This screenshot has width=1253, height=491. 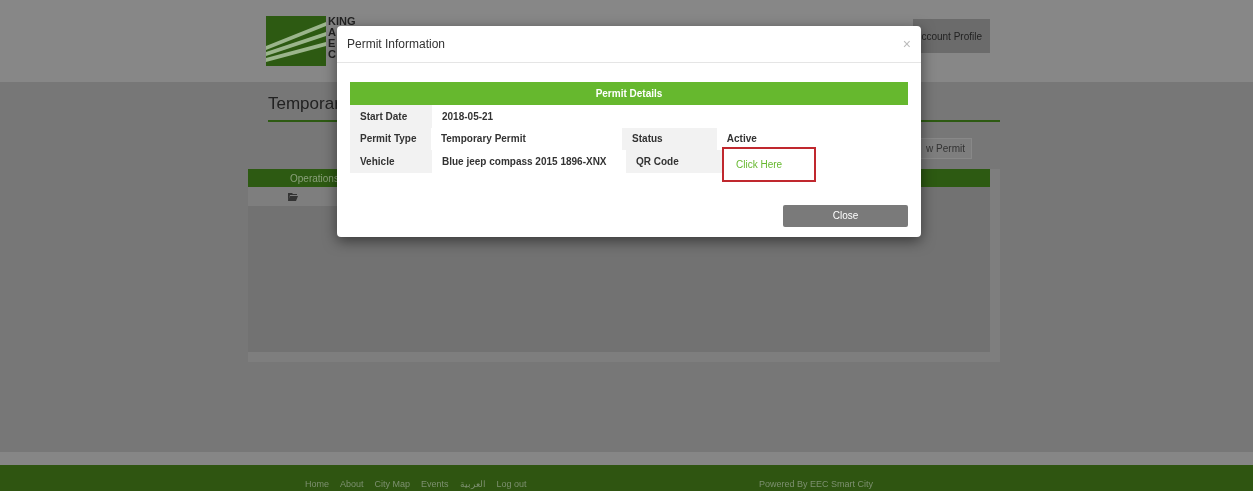 What do you see at coordinates (524, 161) in the screenshot?
I see `field-value: Blue jeep compass 2015 1896-XNX` at bounding box center [524, 161].